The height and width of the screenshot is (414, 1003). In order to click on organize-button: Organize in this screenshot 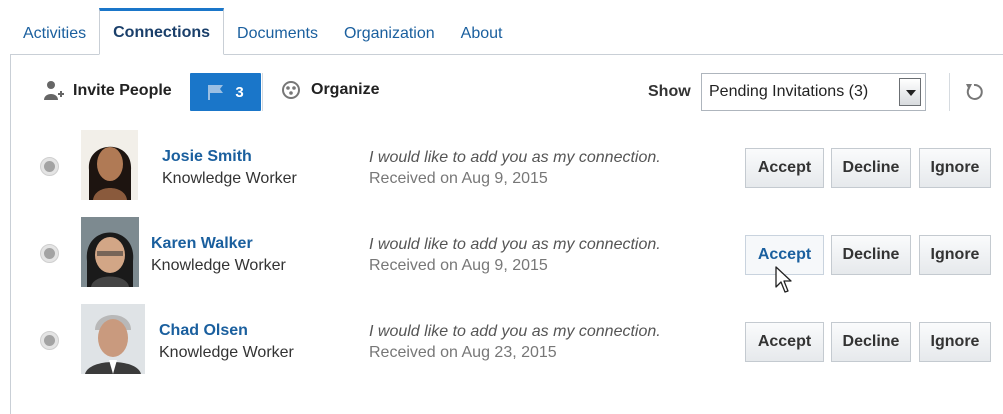, I will do `click(330, 90)`.